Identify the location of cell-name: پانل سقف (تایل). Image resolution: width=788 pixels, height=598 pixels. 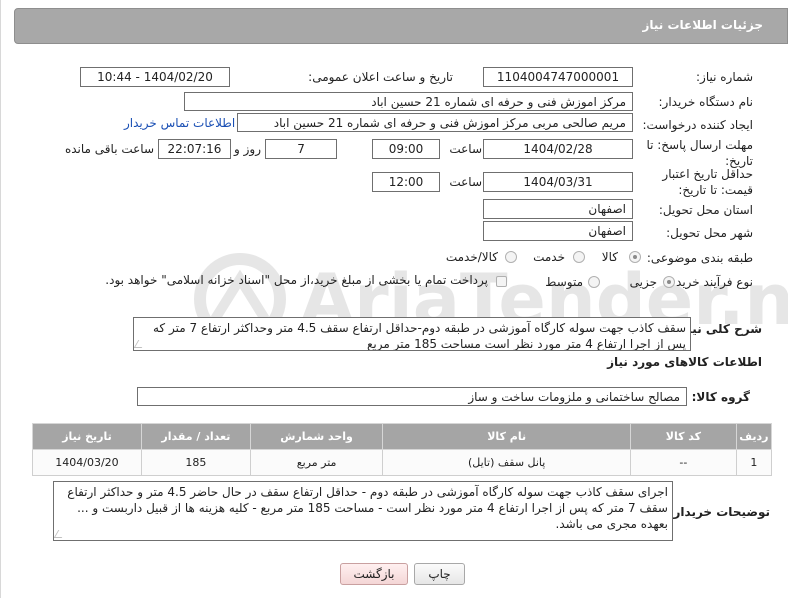
(507, 462).